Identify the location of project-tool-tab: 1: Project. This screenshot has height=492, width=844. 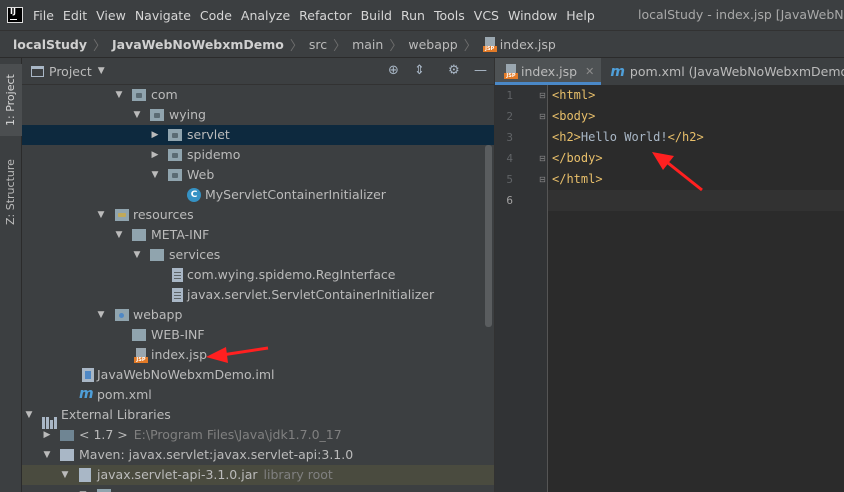
(11, 100).